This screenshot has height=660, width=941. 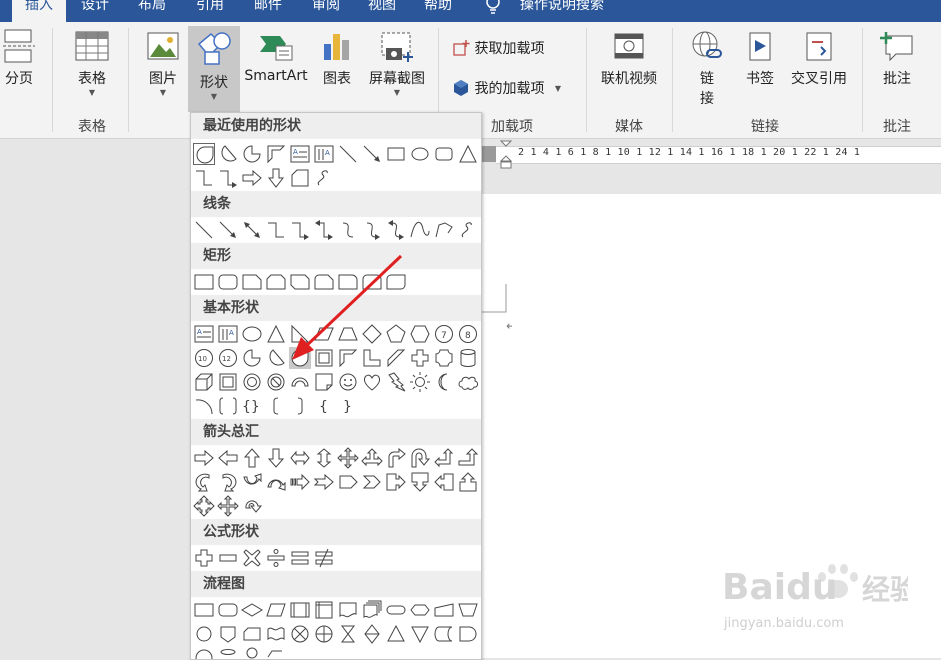 What do you see at coordinates (397, 64) in the screenshot?
I see `screenshot-button: 屏幕截图 ▼` at bounding box center [397, 64].